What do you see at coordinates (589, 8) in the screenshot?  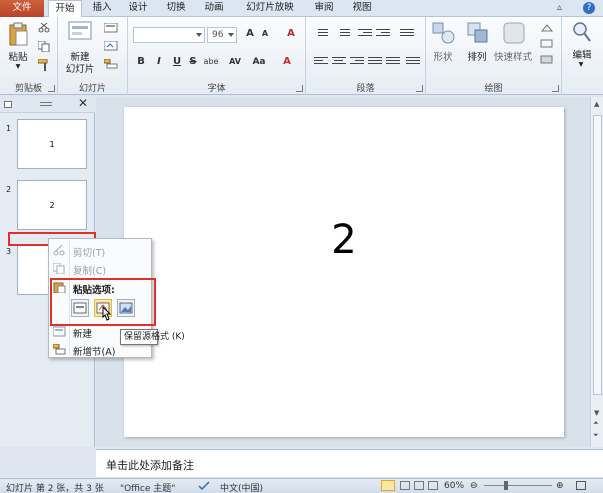 I see `help-icon: ?` at bounding box center [589, 8].